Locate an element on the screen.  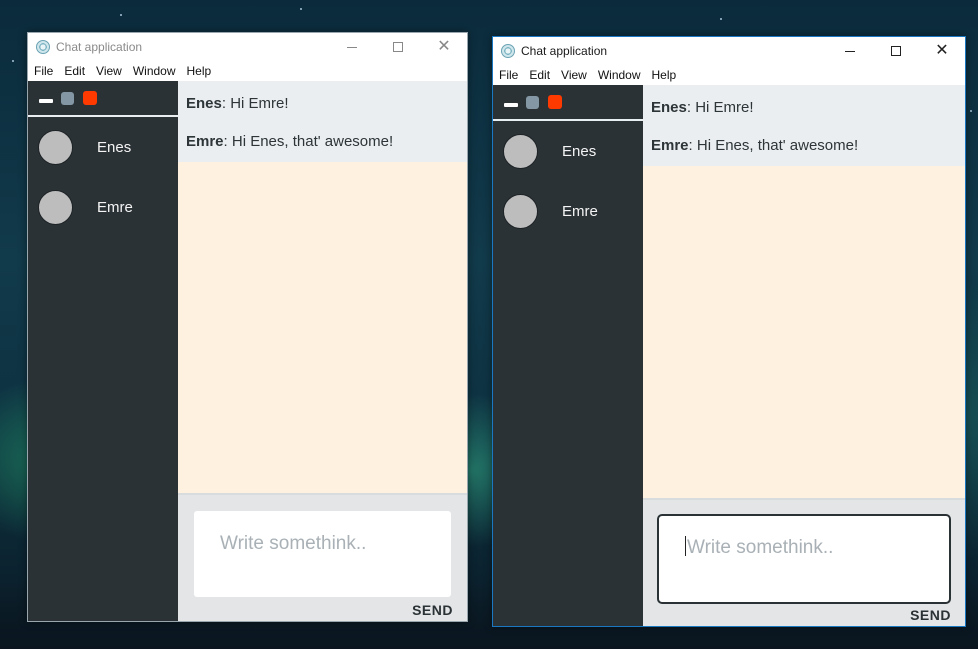
text-caret is located at coordinates (685, 546).